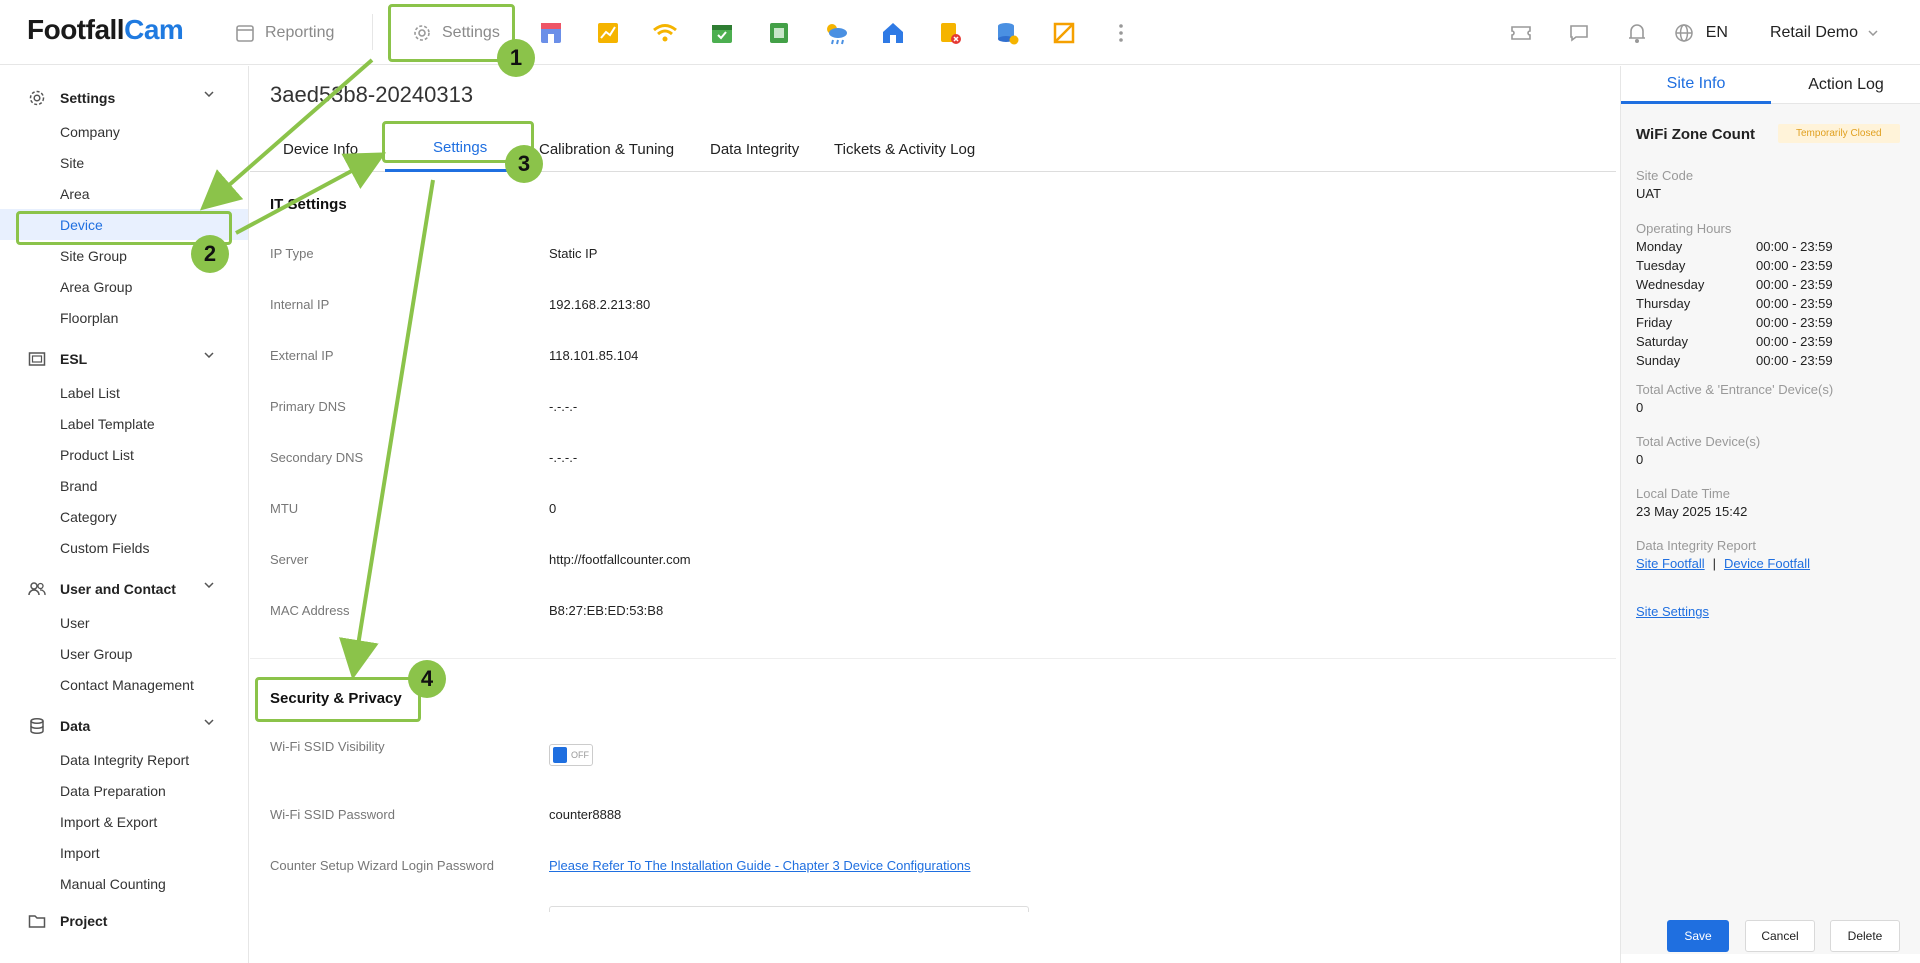 The height and width of the screenshot is (963, 1920). I want to click on mtu-label: MTU, so click(284, 508).